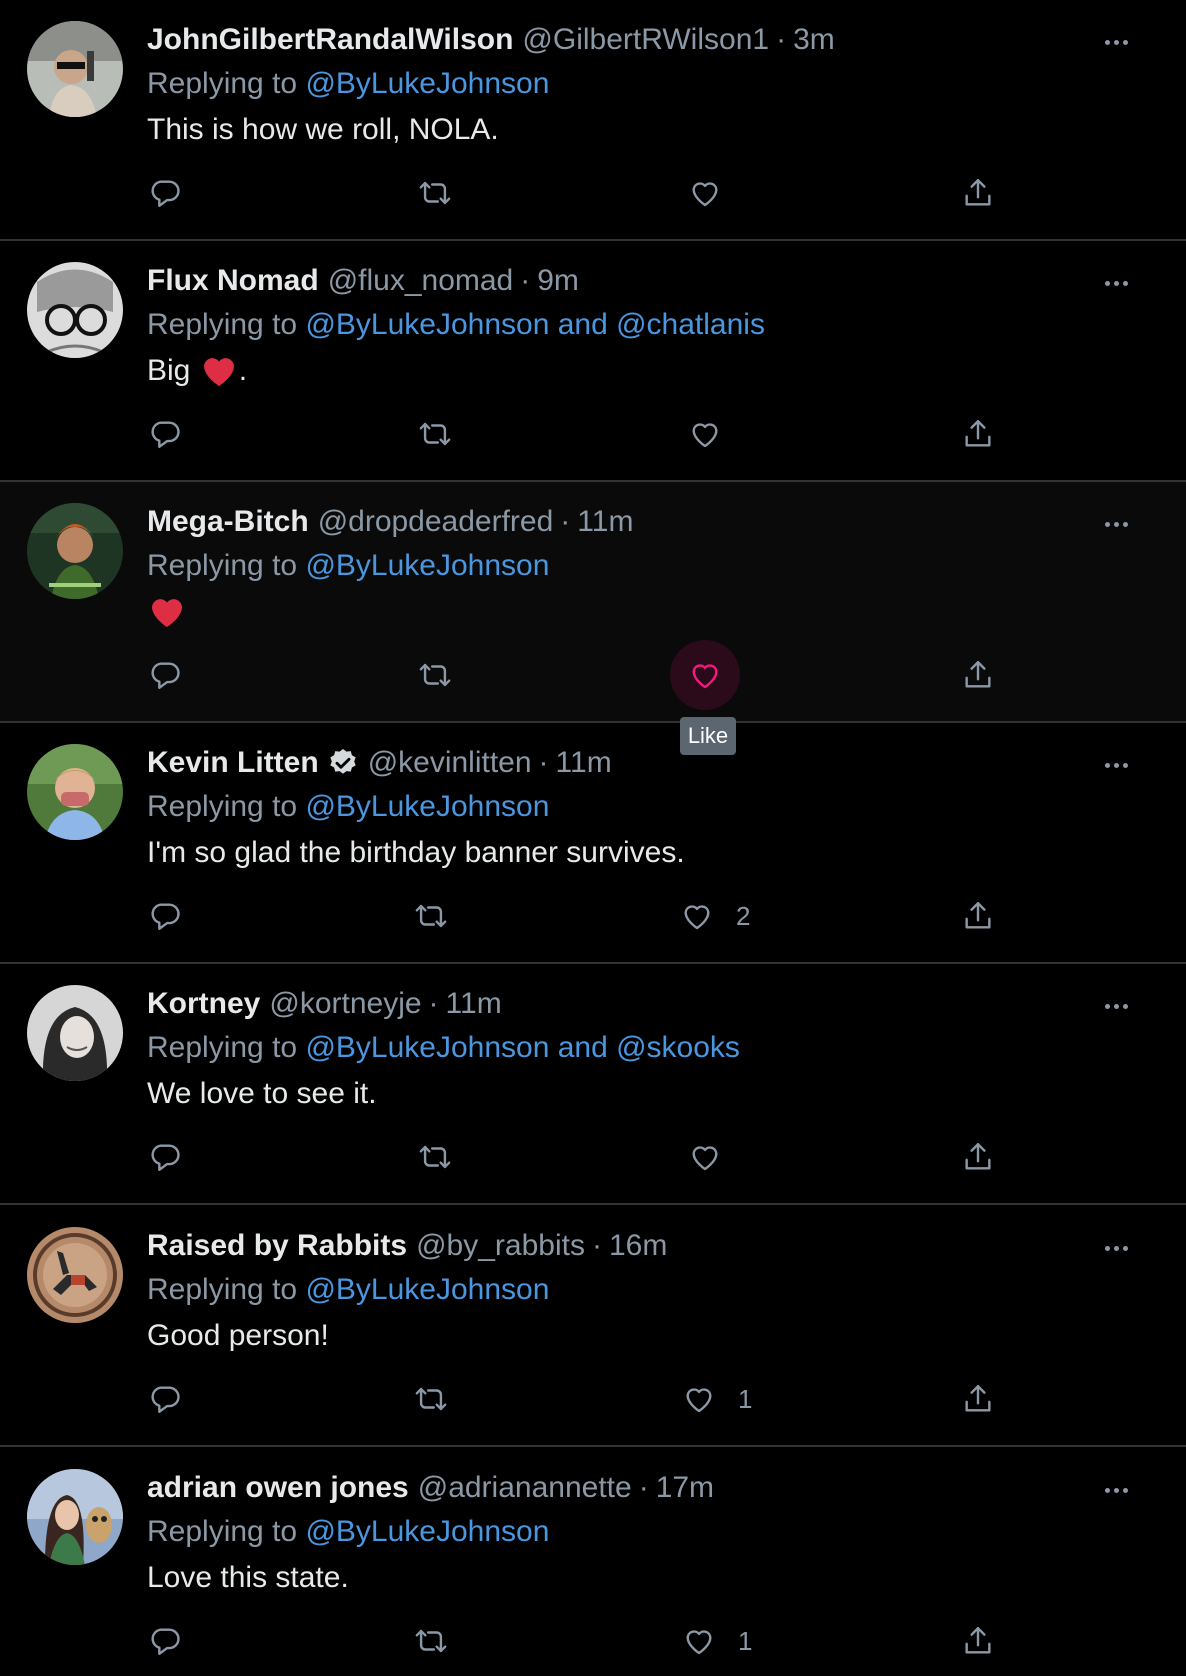 This screenshot has width=1186, height=1676. What do you see at coordinates (330, 40) in the screenshot?
I see `display-name: JohnGilbertRandalWilson` at bounding box center [330, 40].